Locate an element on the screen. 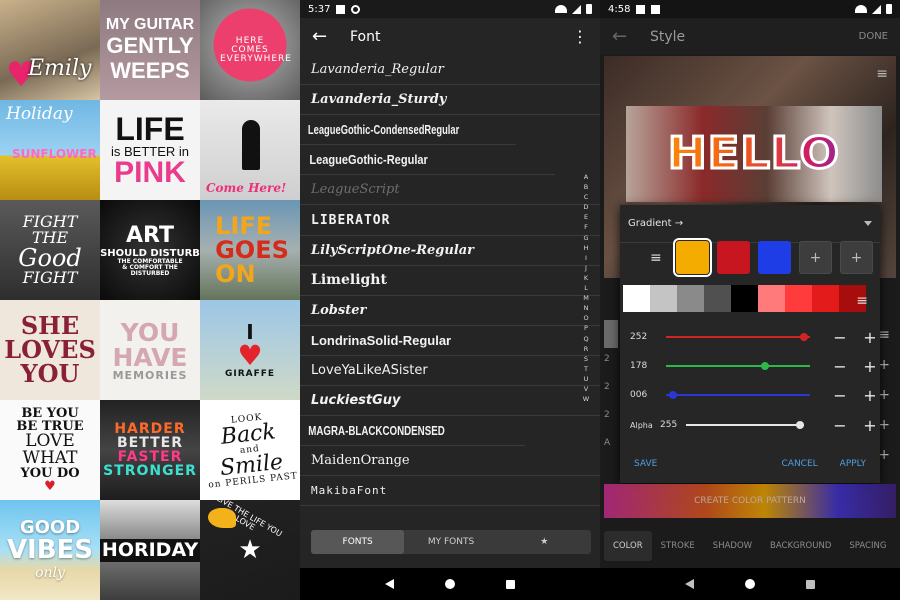 The image size is (900, 600). fill-mode-dropdown: Gradient → is located at coordinates (750, 224).